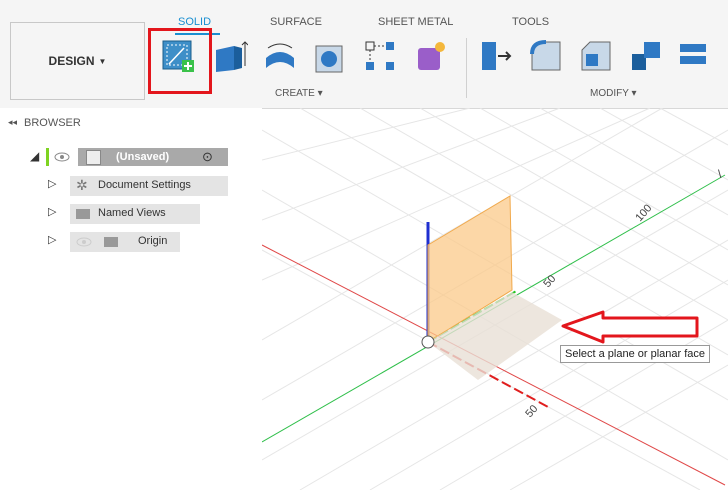 This screenshot has height=490, width=728. What do you see at coordinates (530, 22) in the screenshot?
I see `tab-tools: TOOLS` at bounding box center [530, 22].